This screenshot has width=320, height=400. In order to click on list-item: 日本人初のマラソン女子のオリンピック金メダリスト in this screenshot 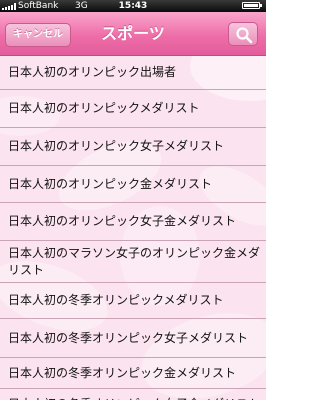, I will do `click(133, 262)`.